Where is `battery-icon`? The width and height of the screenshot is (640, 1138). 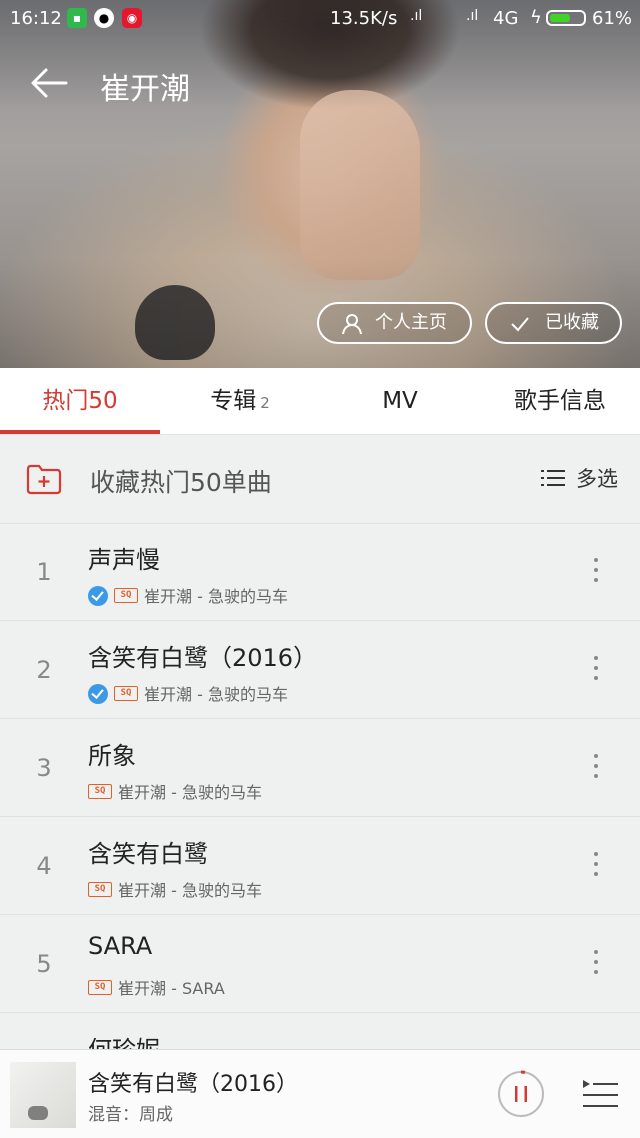
battery-icon is located at coordinates (566, 18).